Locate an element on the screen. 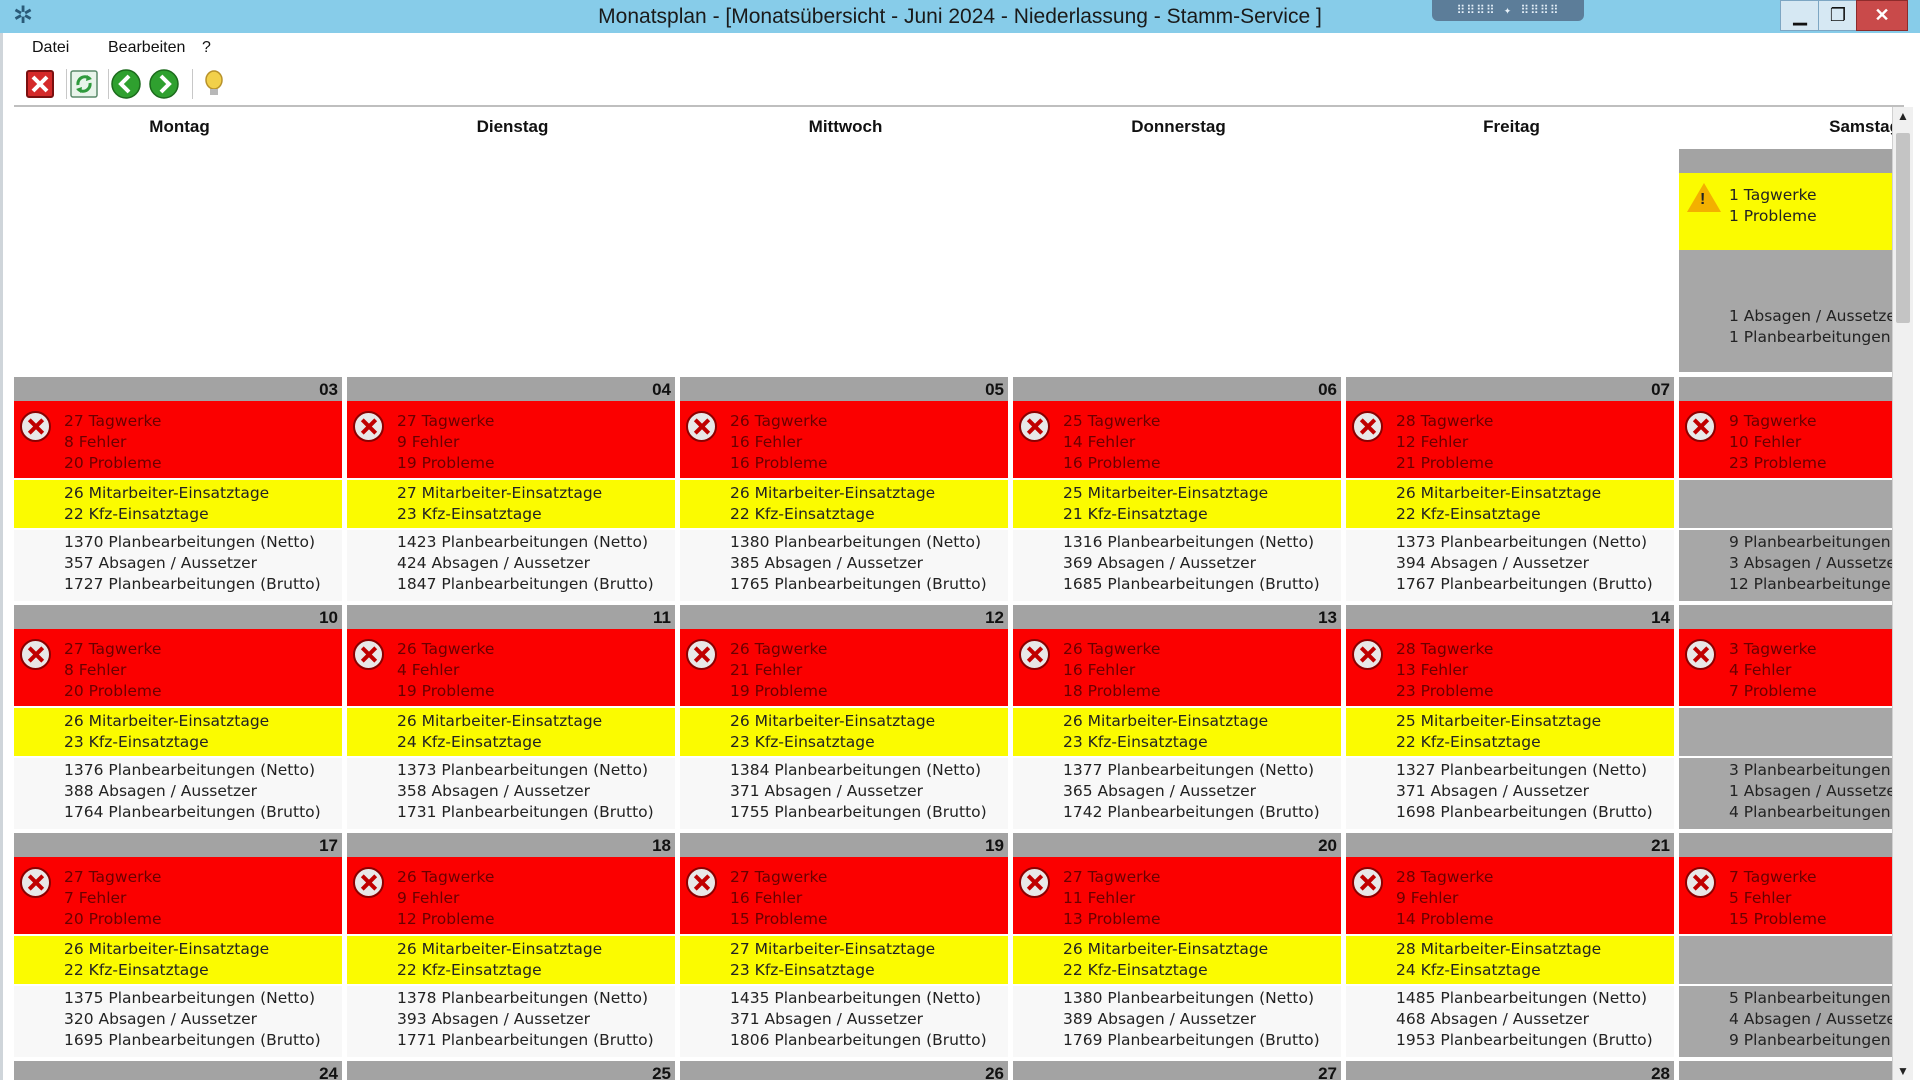 The width and height of the screenshot is (1920, 1080). day-header is located at coordinates (1786, 845).